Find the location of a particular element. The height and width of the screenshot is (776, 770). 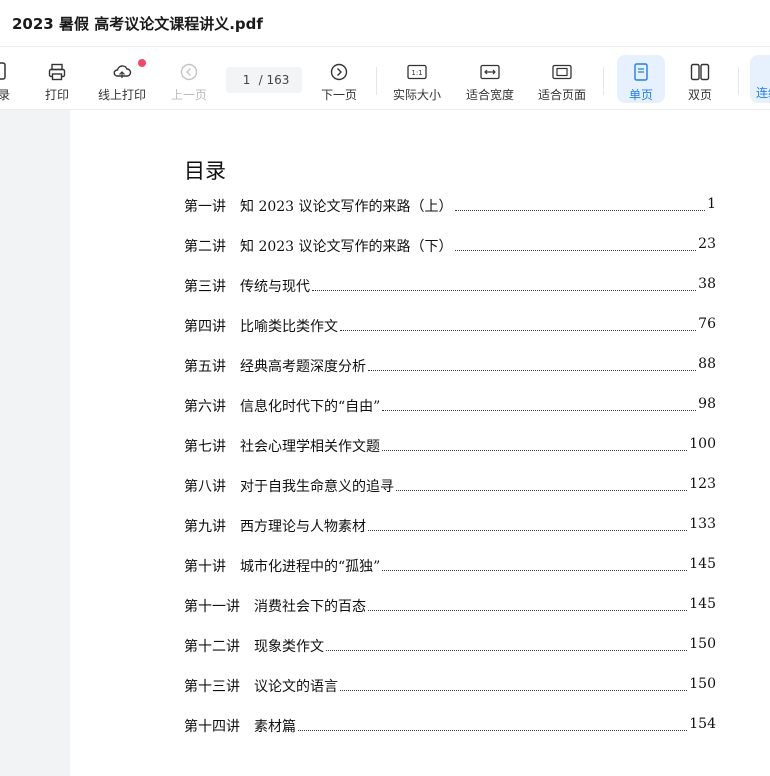

printer-icon is located at coordinates (57, 72).